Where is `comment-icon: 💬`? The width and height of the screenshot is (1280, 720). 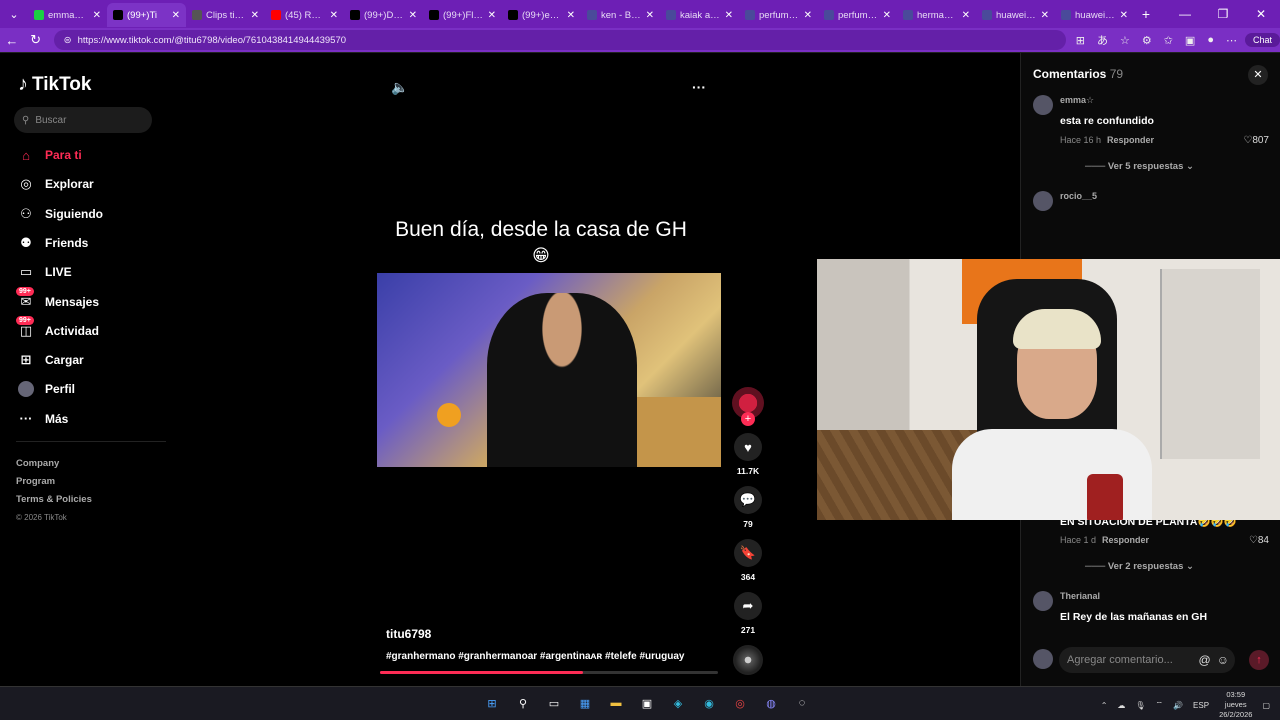 comment-icon: 💬 is located at coordinates (748, 500).